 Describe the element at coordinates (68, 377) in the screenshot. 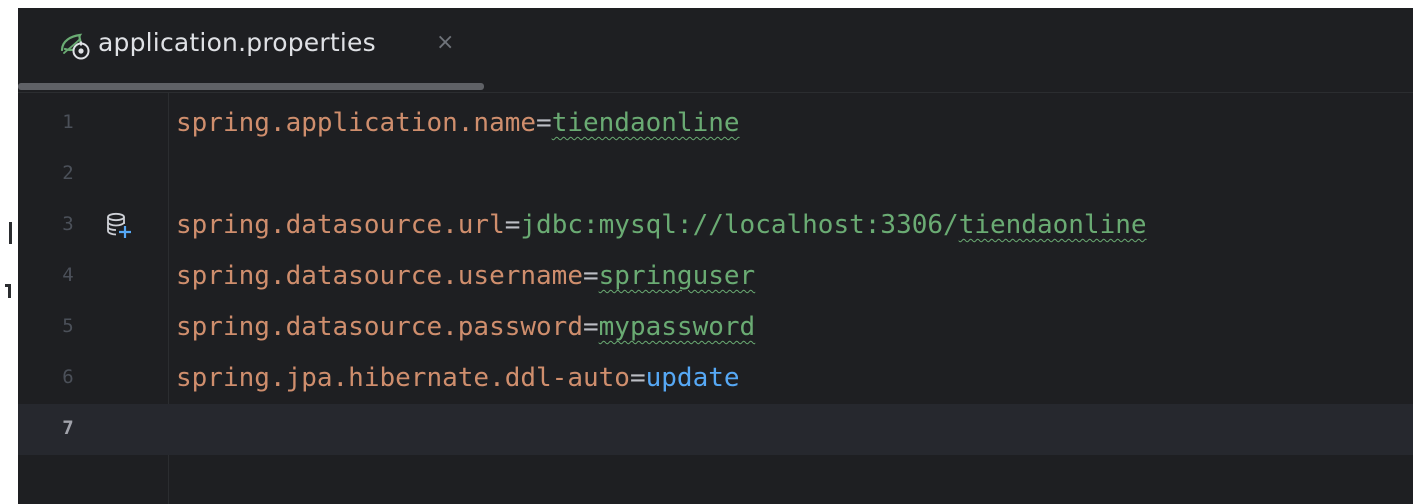

I see `line-number: 6` at that location.